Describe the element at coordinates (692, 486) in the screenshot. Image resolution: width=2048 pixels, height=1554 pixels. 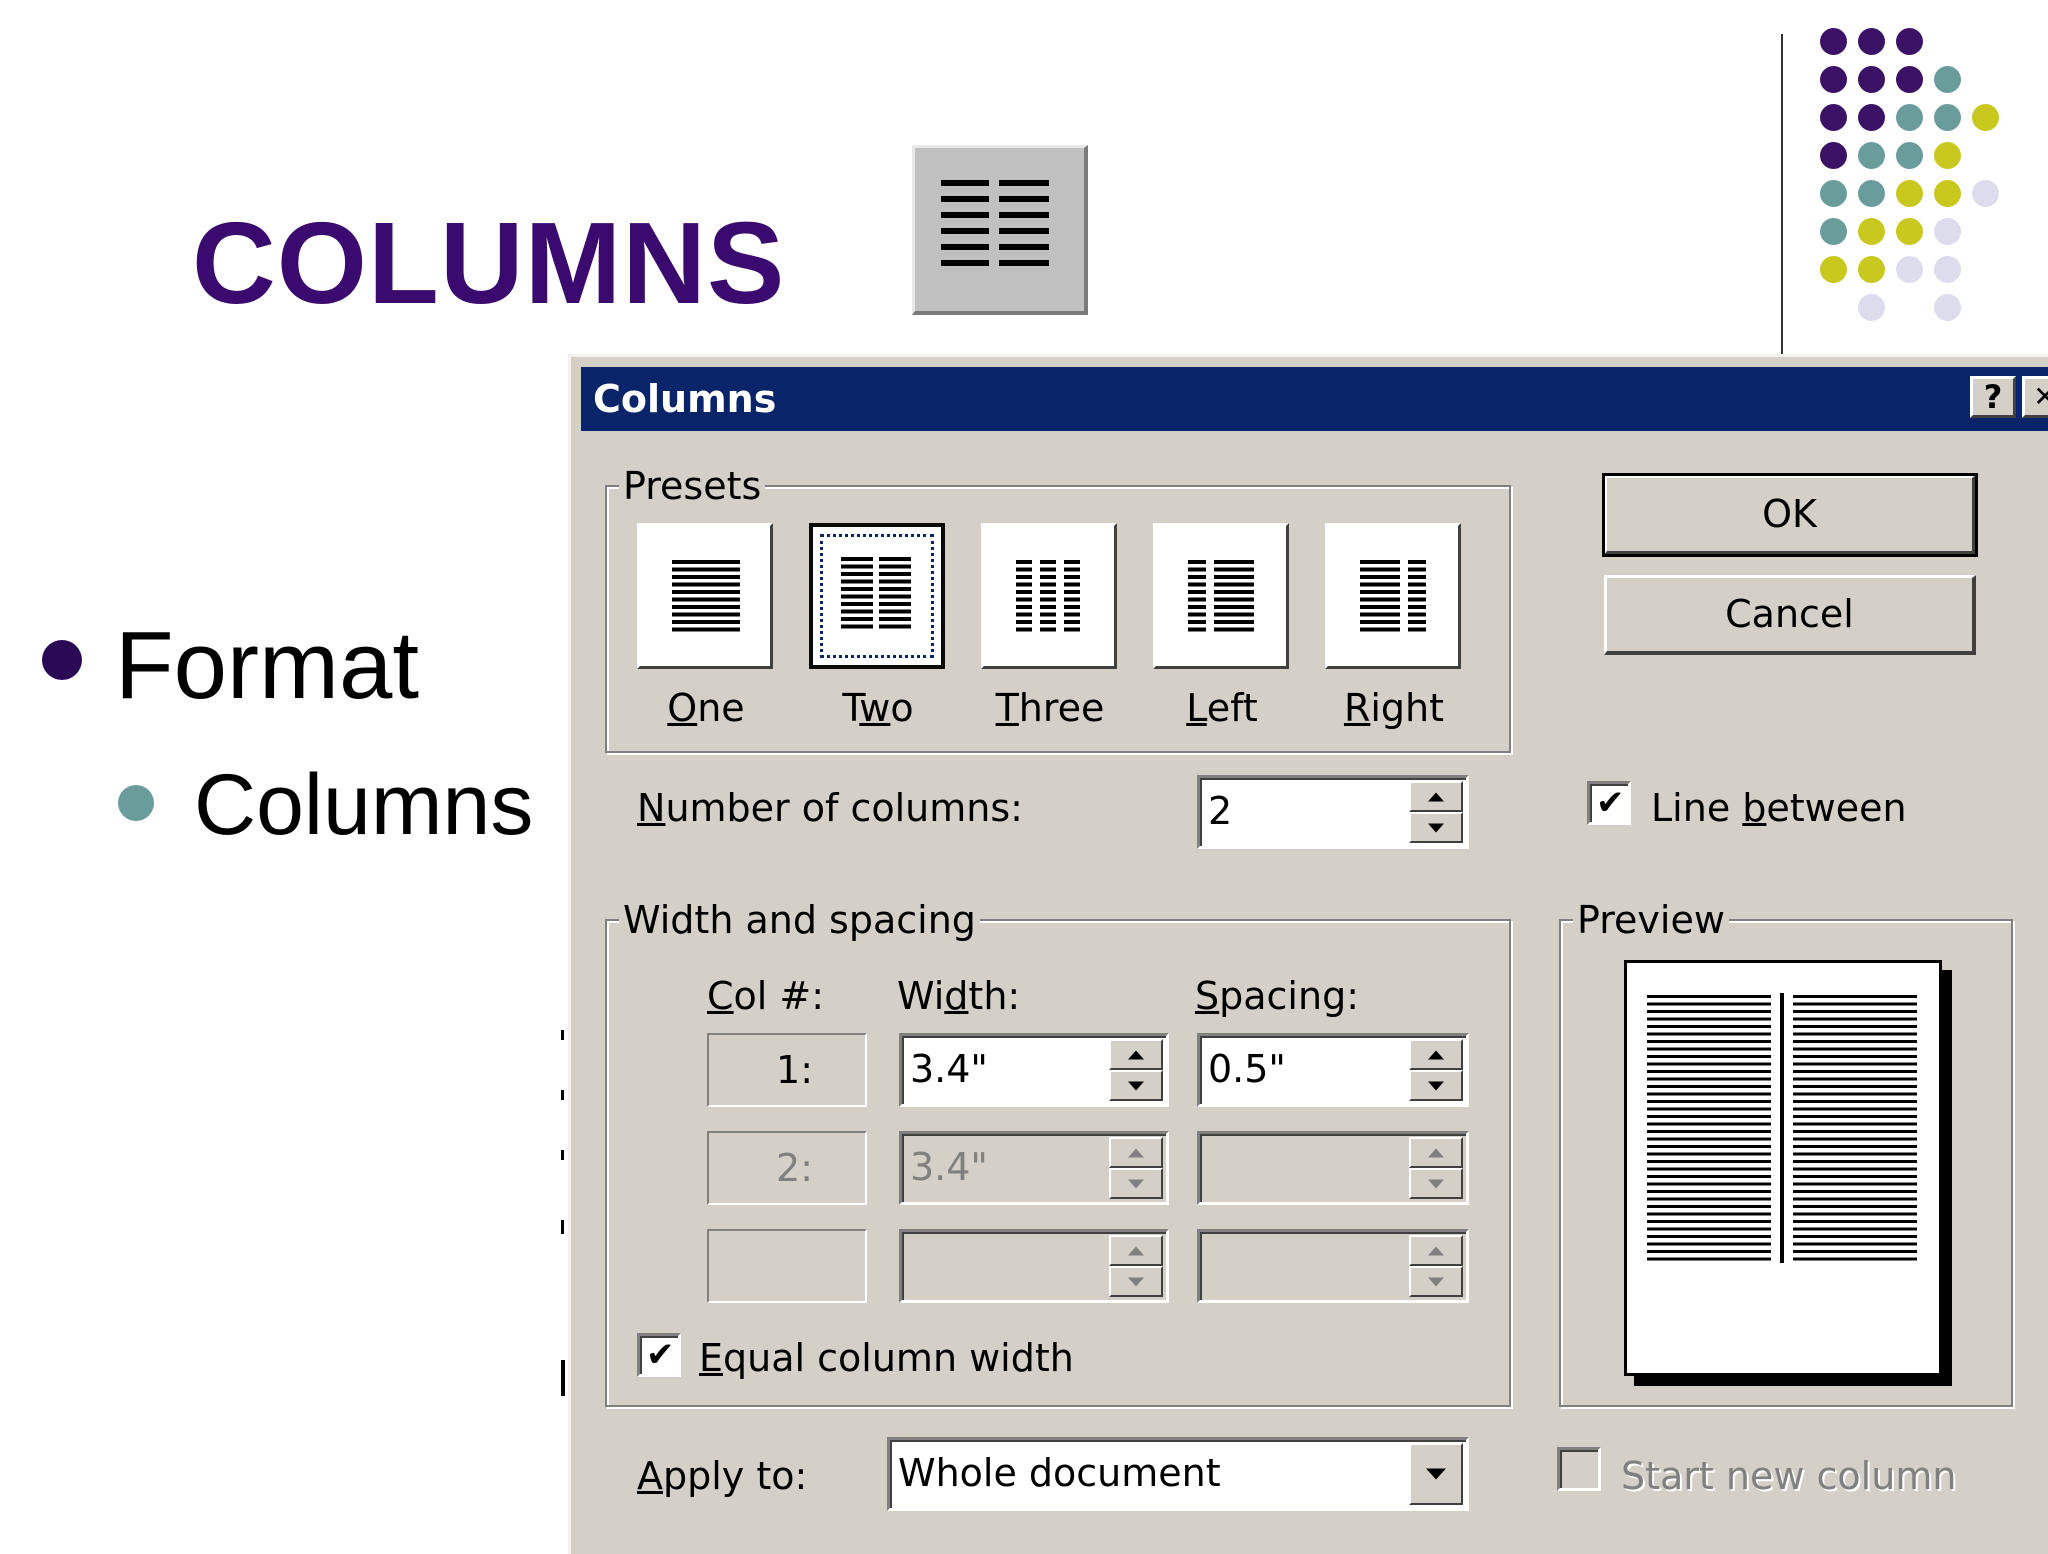
I see `presets-legend: Presets` at that location.